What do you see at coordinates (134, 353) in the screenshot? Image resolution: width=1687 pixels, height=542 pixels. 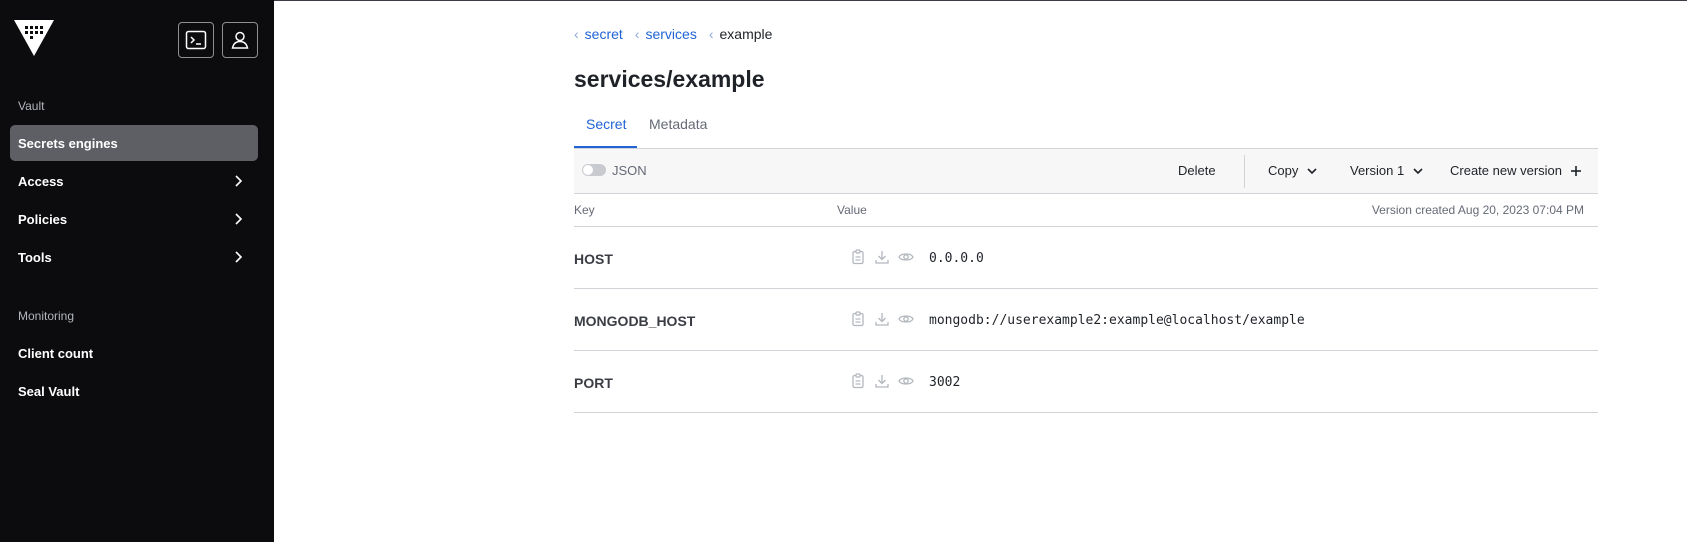 I see `sidebar-item-client-count: Client count` at bounding box center [134, 353].